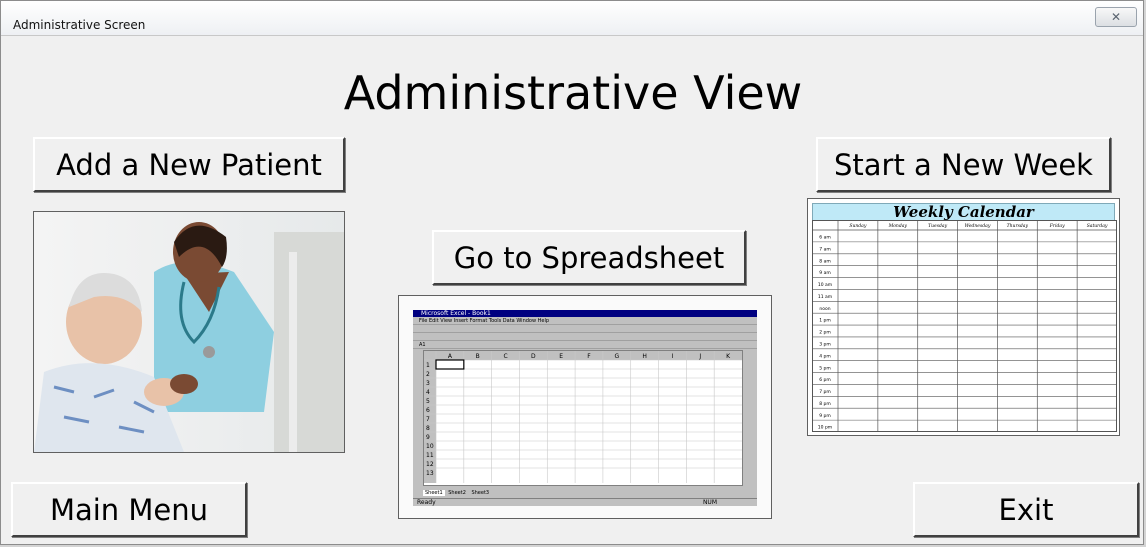 The image size is (1146, 547). I want to click on excel-row-label: 8, so click(428, 428).